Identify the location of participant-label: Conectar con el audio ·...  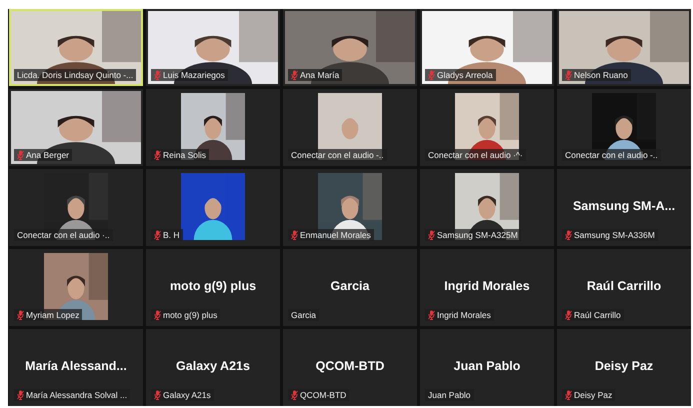
(63, 235).